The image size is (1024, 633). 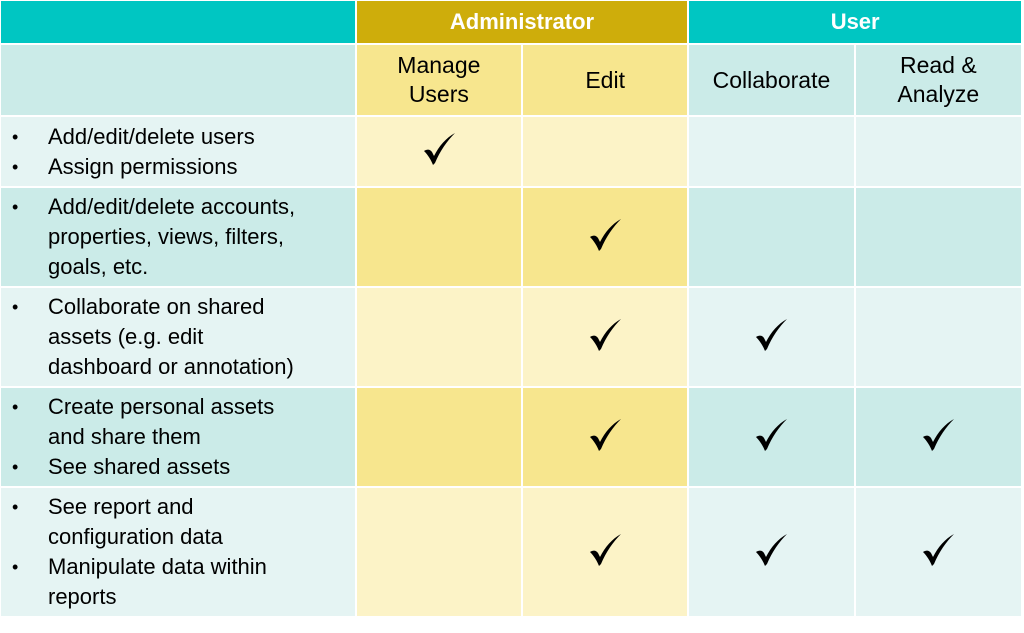 I want to click on bullet-item: Assign permissions, so click(x=178, y=167).